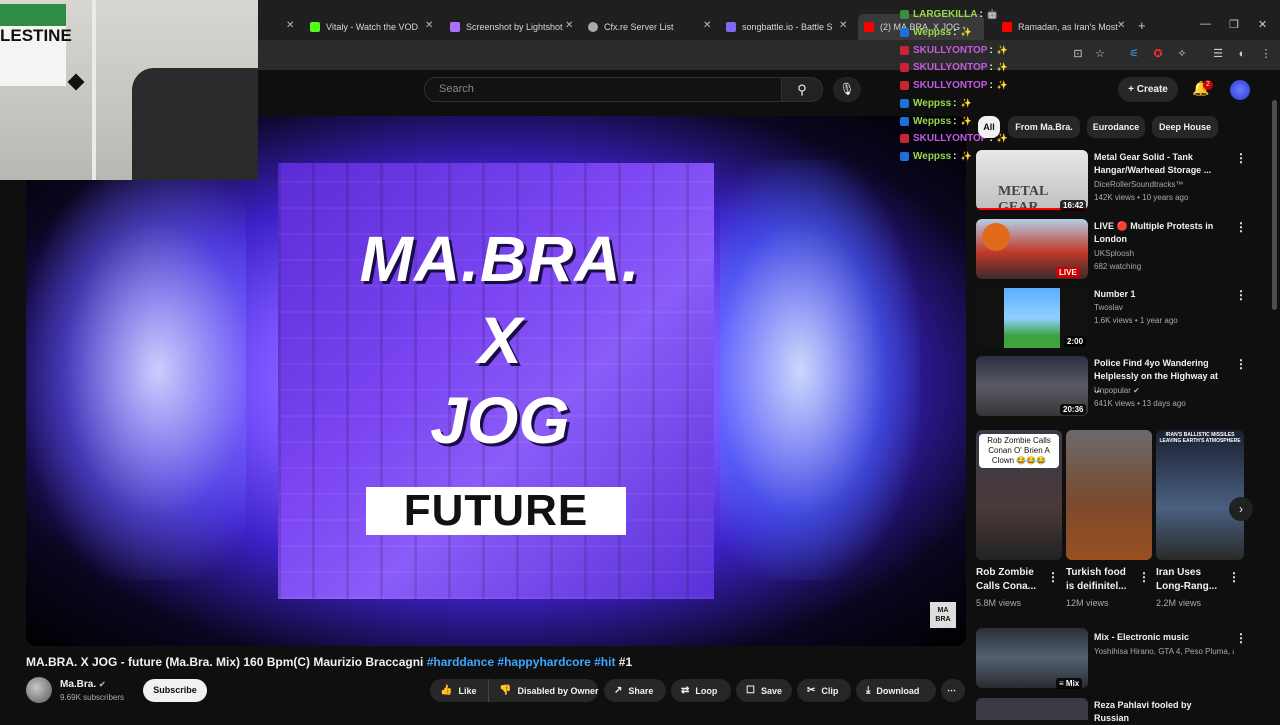 The width and height of the screenshot is (1280, 725). What do you see at coordinates (896, 690) in the screenshot?
I see `download-button: ⤓ Download` at bounding box center [896, 690].